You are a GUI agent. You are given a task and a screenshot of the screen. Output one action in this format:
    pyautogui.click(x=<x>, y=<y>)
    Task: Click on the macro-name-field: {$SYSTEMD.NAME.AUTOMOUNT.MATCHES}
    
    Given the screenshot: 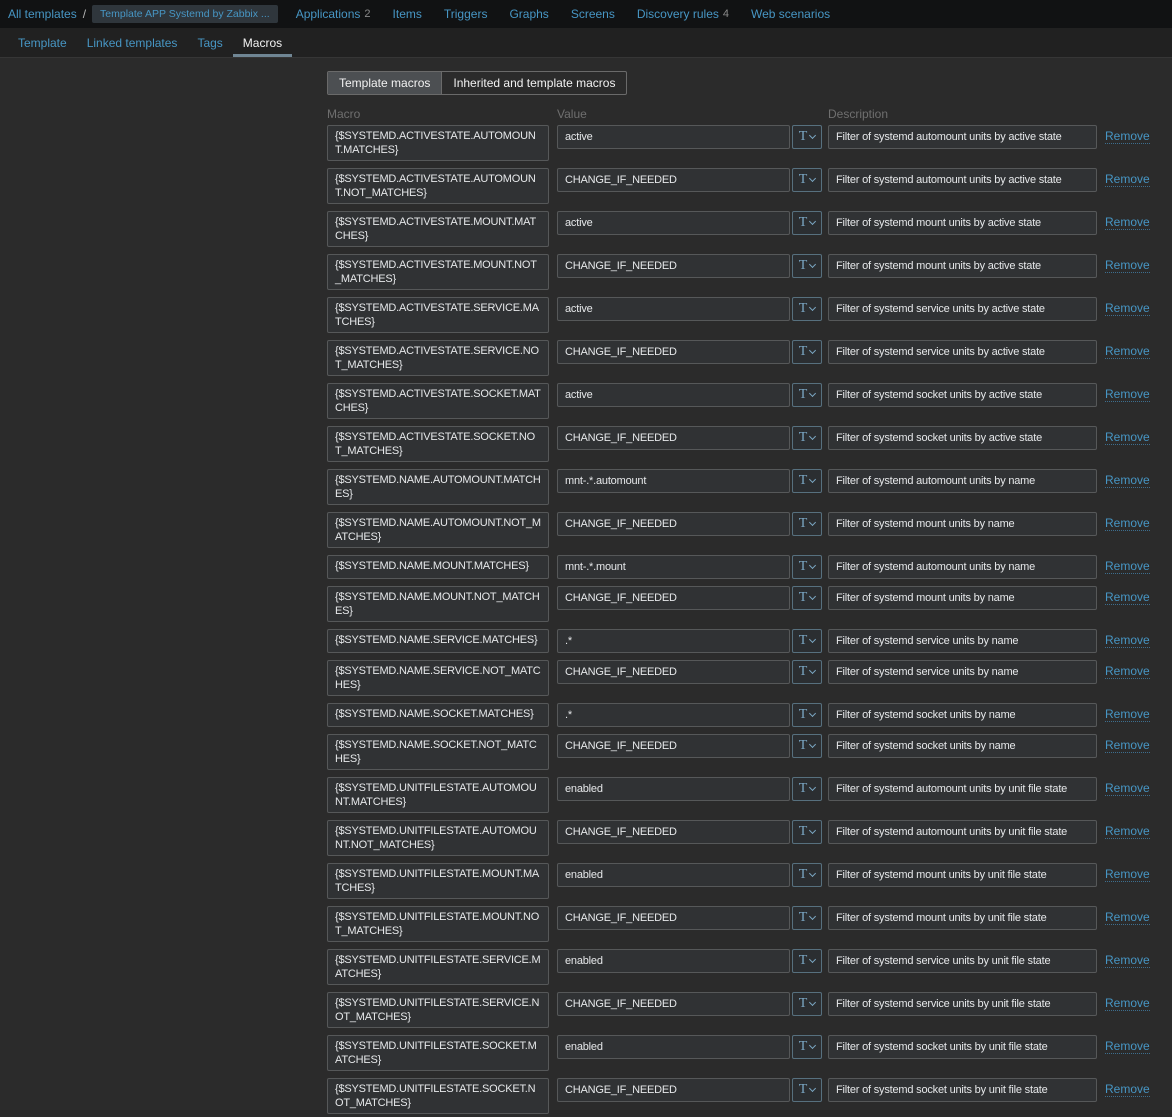 What is the action you would take?
    pyautogui.click(x=438, y=487)
    